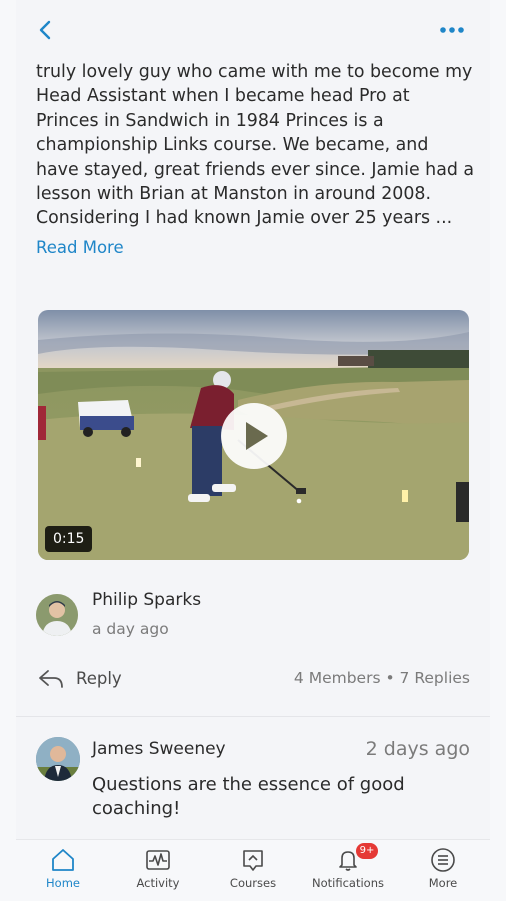 Image resolution: width=506 pixels, height=901 pixels. I want to click on courses-icon, so click(253, 860).